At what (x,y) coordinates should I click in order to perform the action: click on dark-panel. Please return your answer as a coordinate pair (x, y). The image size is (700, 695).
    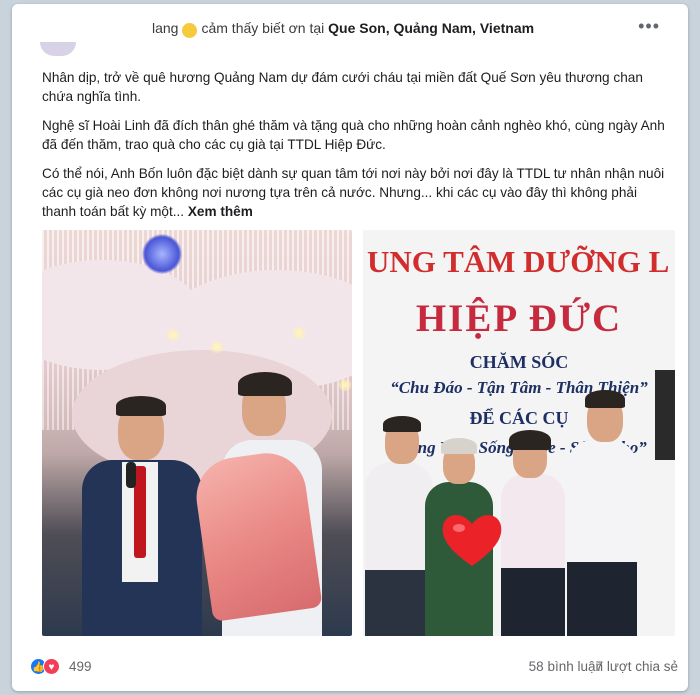
    Looking at the image, I should click on (665, 415).